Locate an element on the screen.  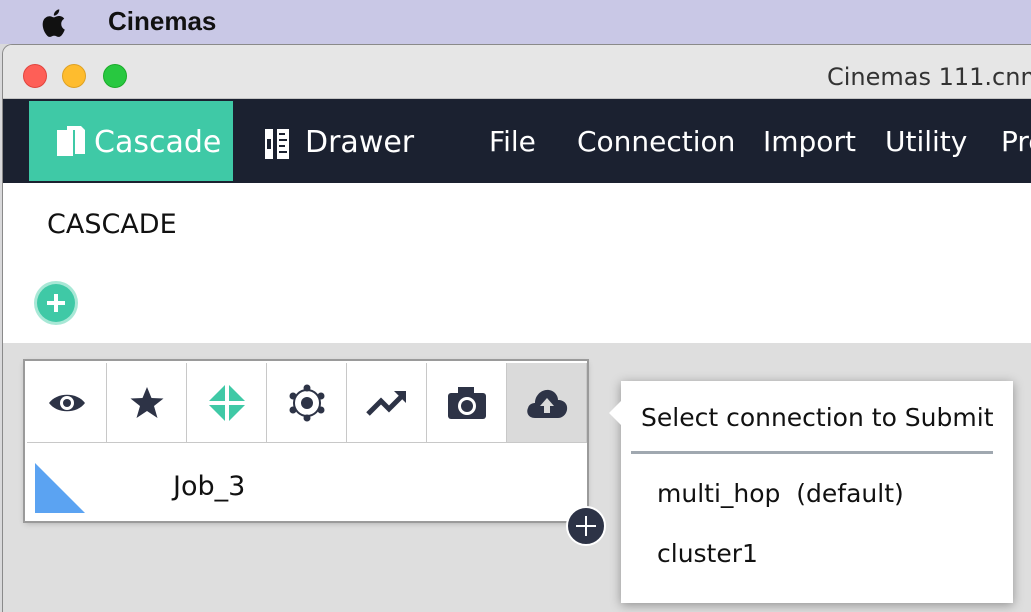
trend-up-icon is located at coordinates (385, 403).